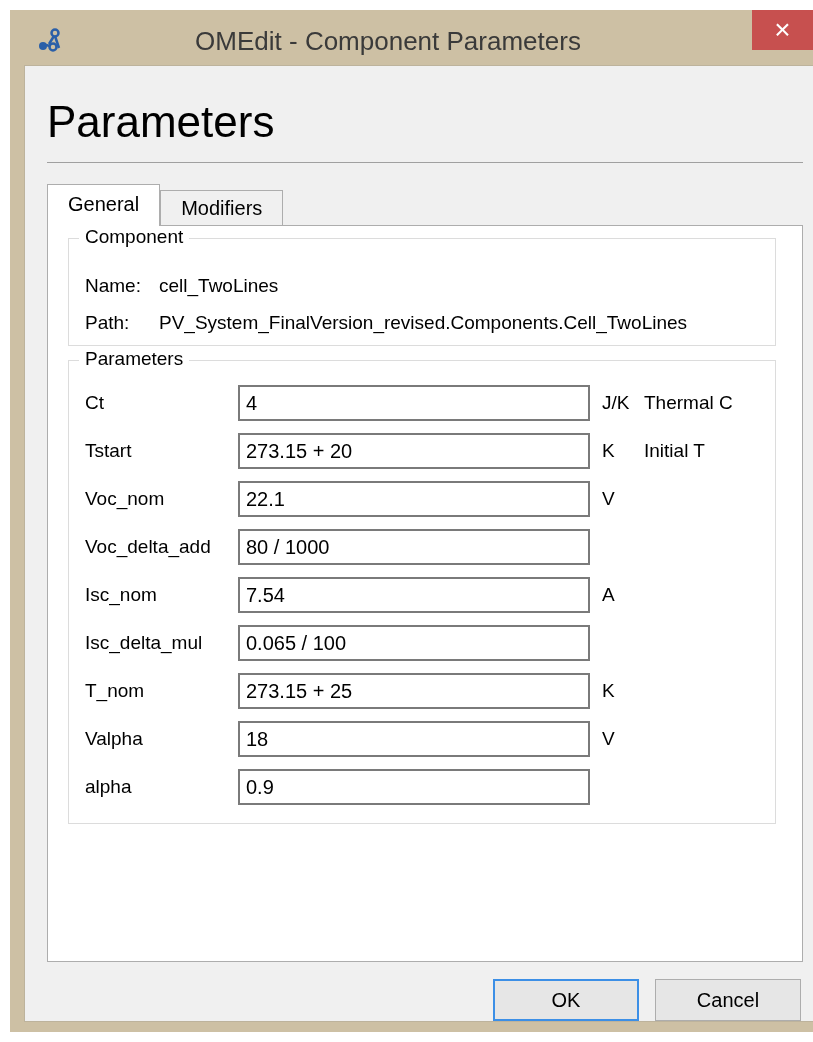 This screenshot has width=813, height=1042. I want to click on parameter-name: T_nom, so click(115, 691).